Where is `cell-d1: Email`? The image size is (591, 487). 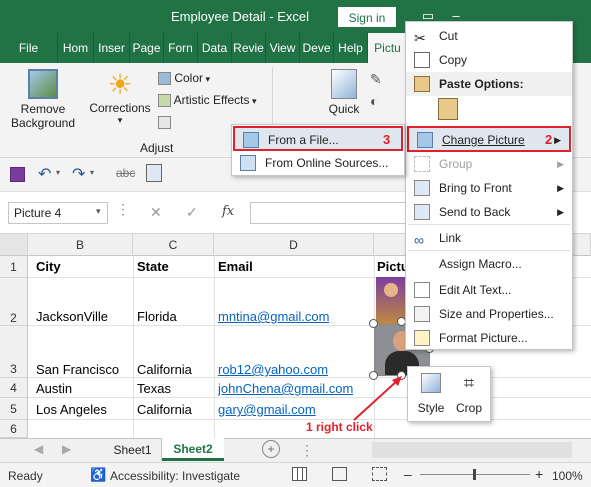
cell-d1: Email is located at coordinates (235, 266).